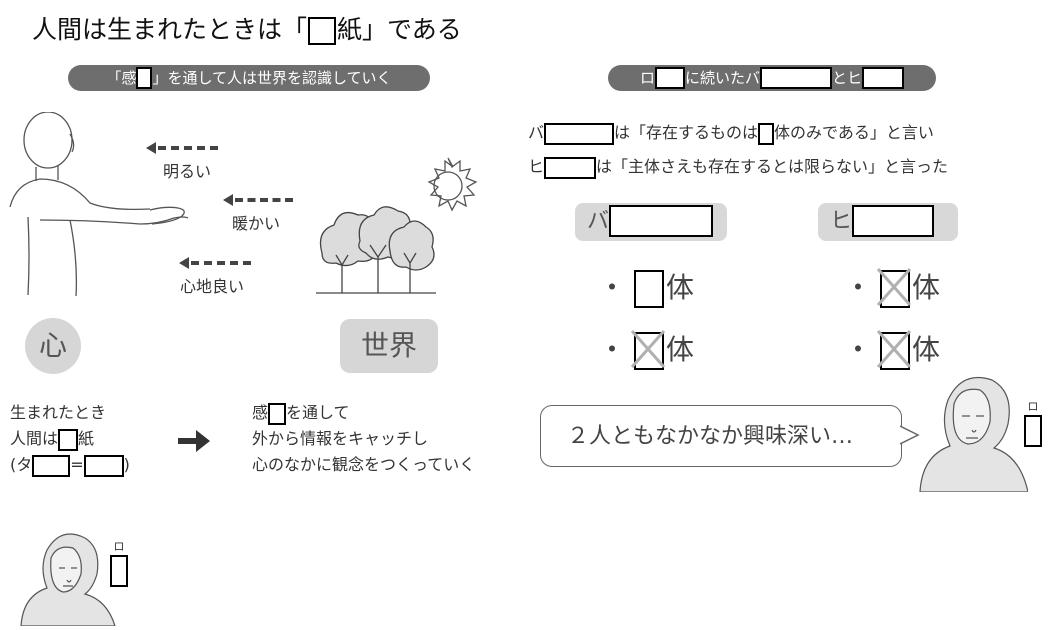  What do you see at coordinates (249, 78) in the screenshot?
I see `left-section-header: 「感 」を通して人は世界を認識していく` at bounding box center [249, 78].